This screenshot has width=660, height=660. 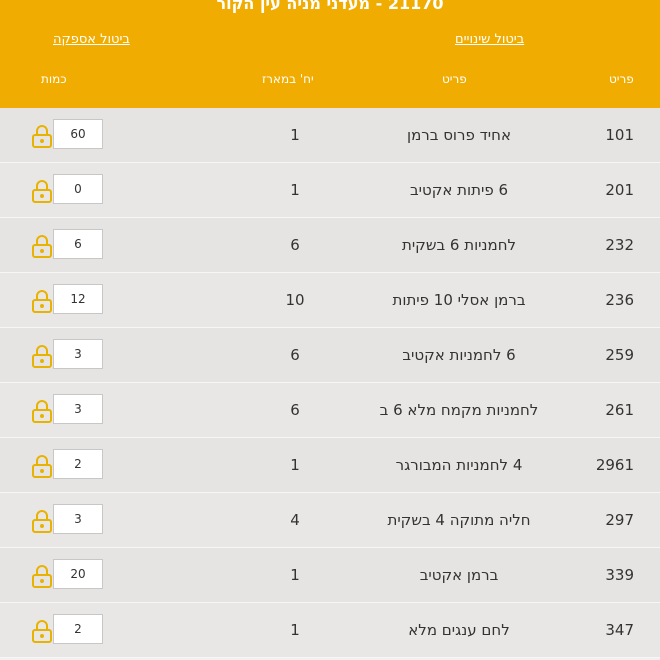 I want to click on item-code: 339, so click(x=619, y=575).